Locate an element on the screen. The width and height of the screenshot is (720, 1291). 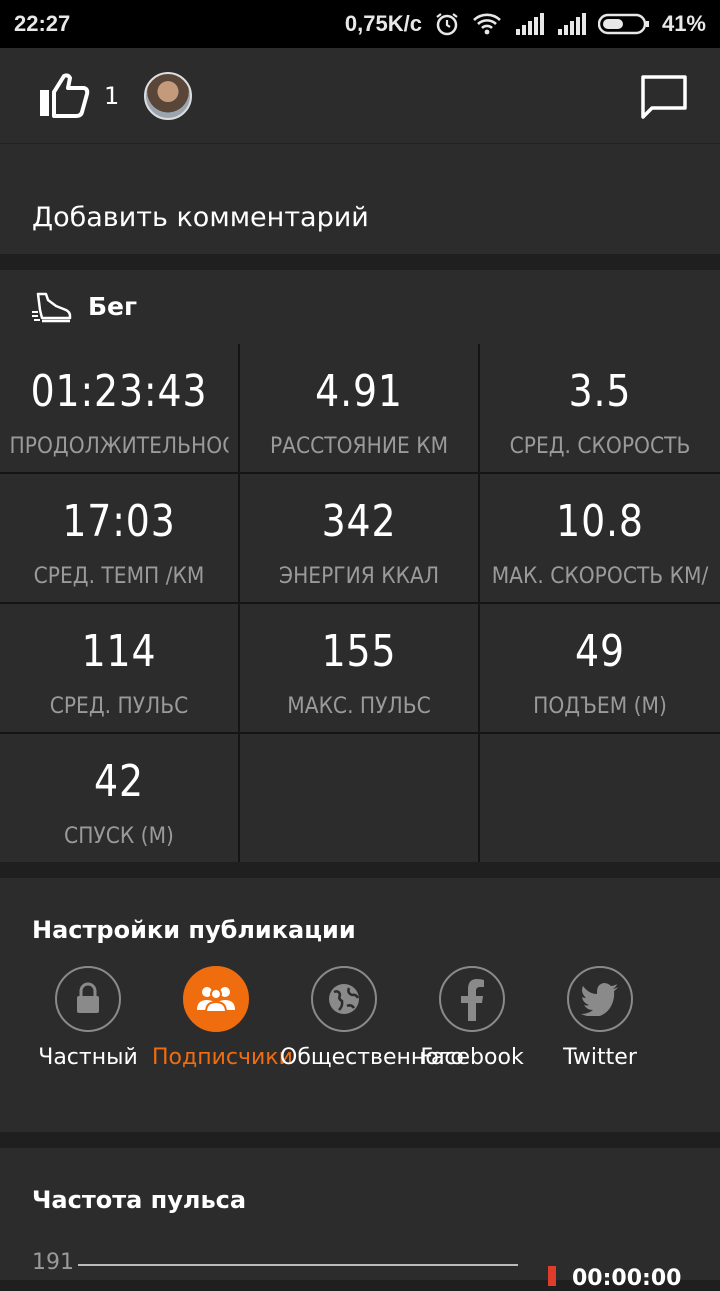
thumbs-up-icon is located at coordinates (64, 95).